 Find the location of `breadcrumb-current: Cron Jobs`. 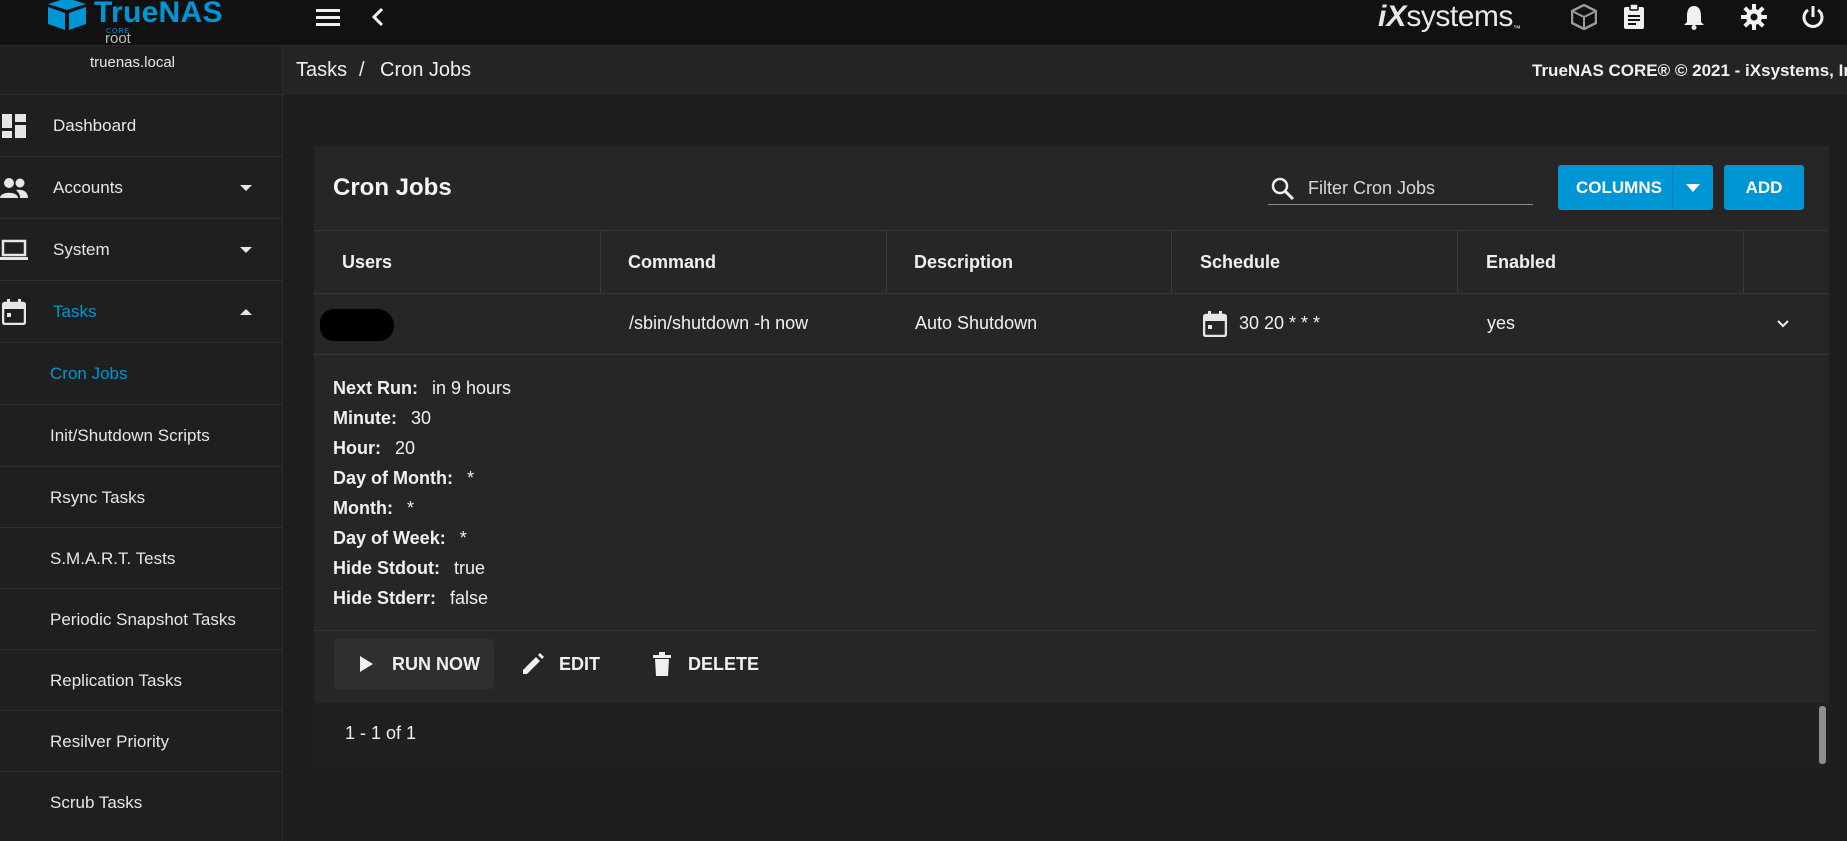

breadcrumb-current: Cron Jobs is located at coordinates (426, 70).